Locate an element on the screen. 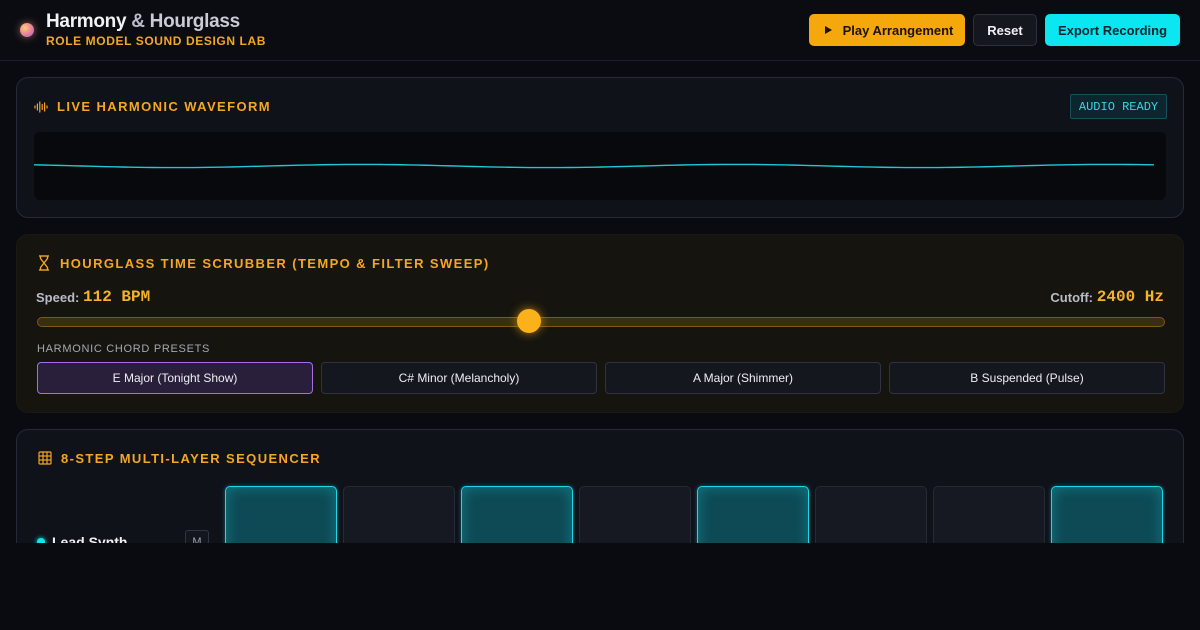 This screenshot has height=630, width=1200. waveform-display is located at coordinates (600, 166).